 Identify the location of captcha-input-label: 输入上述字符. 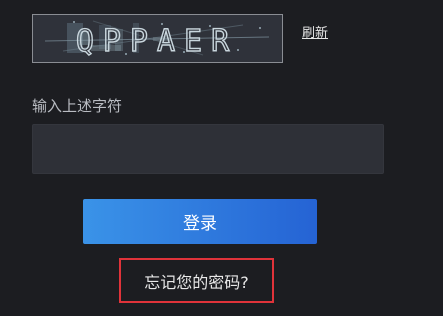
(77, 106).